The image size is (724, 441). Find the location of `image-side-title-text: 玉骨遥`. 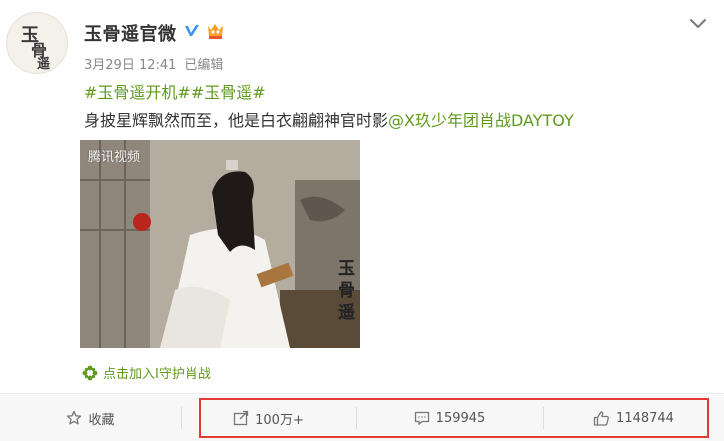

image-side-title-text: 玉骨遥 is located at coordinates (346, 291).